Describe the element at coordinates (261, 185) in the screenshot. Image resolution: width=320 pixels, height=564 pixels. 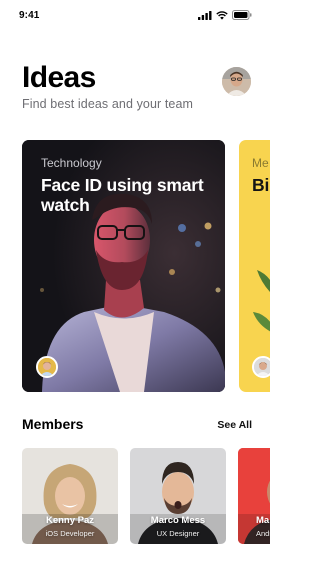
I see `card-title: Bi fo` at that location.